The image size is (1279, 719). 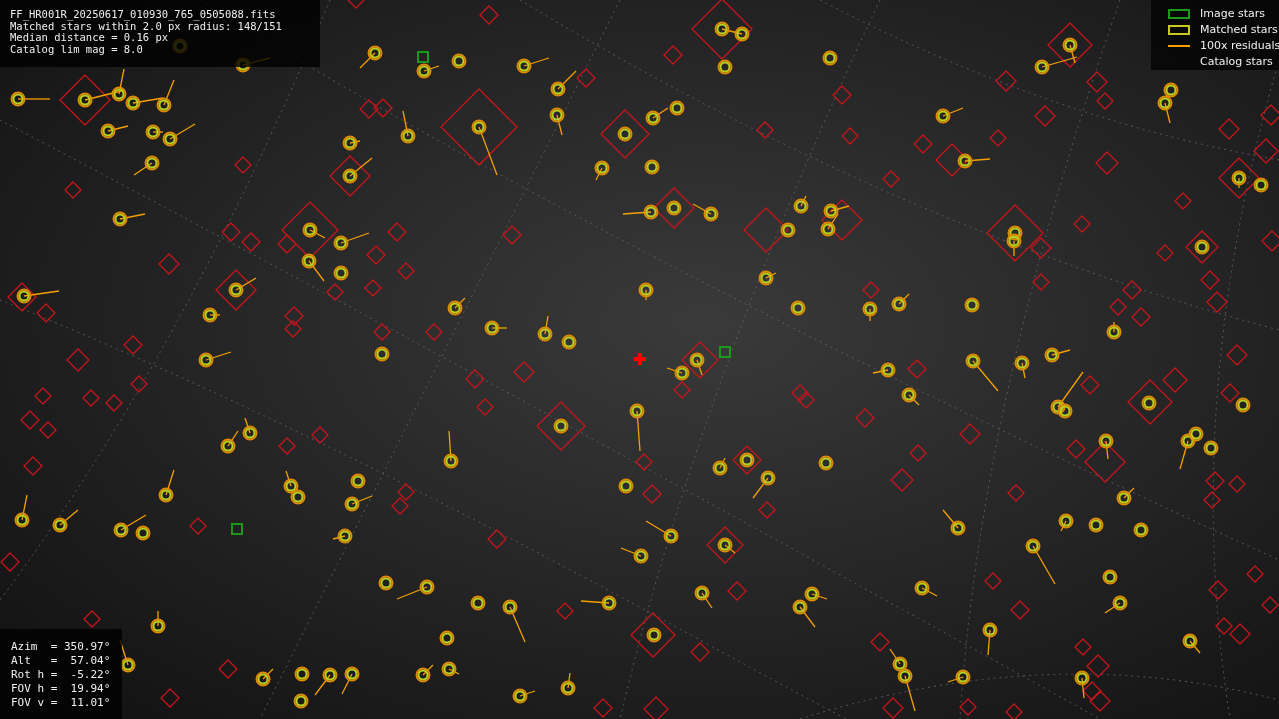 What do you see at coordinates (61, 661) in the screenshot?
I see `pointing-line: Alt = 57.04°` at bounding box center [61, 661].